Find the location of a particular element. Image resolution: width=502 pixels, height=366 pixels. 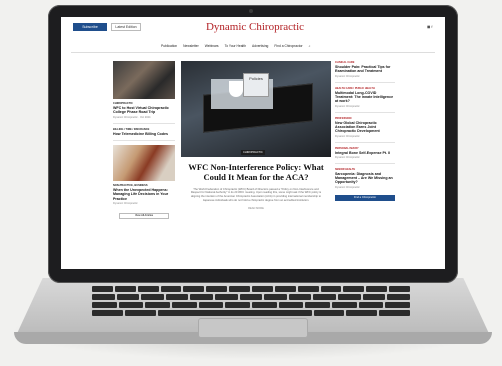

article-tag: NON-PRACTICE, BUSINESS is located at coordinates (130, 185).